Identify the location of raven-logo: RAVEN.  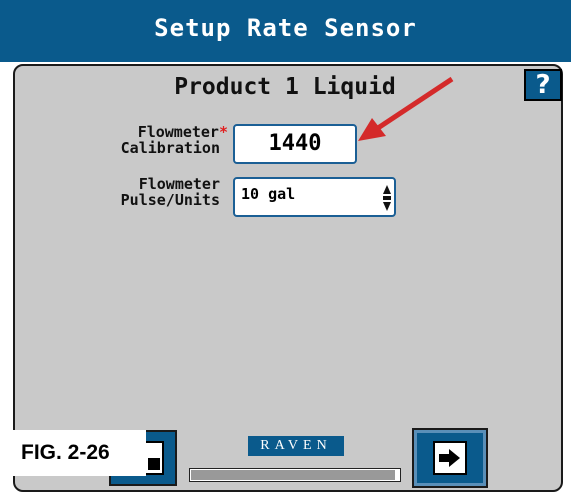
(296, 446).